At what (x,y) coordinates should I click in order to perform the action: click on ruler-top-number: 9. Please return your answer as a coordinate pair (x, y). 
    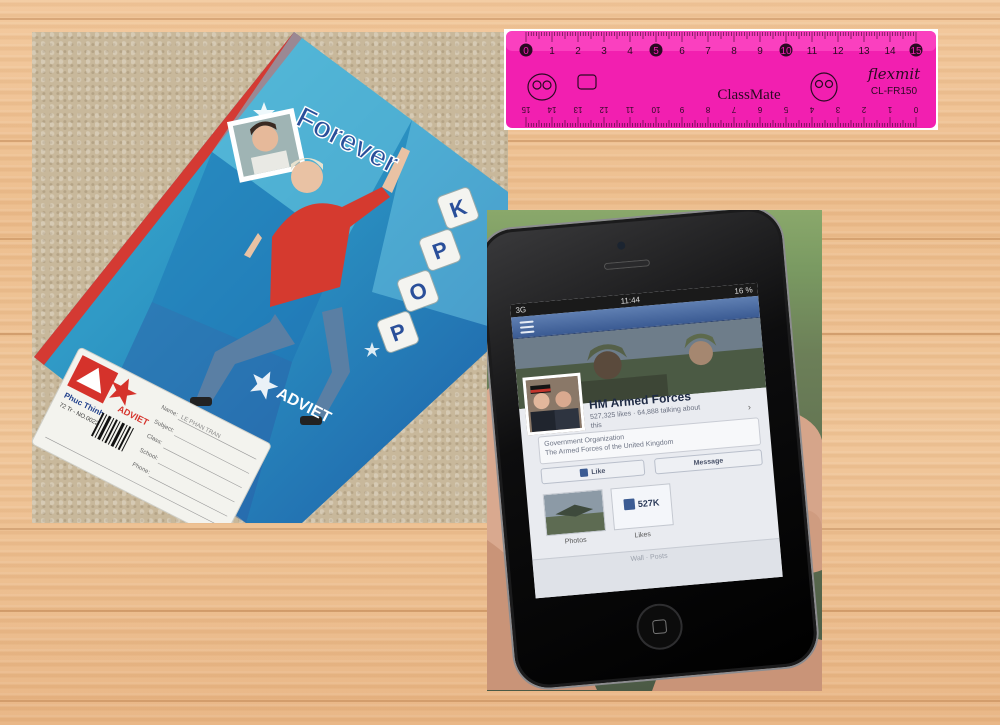
    Looking at the image, I should click on (760, 51).